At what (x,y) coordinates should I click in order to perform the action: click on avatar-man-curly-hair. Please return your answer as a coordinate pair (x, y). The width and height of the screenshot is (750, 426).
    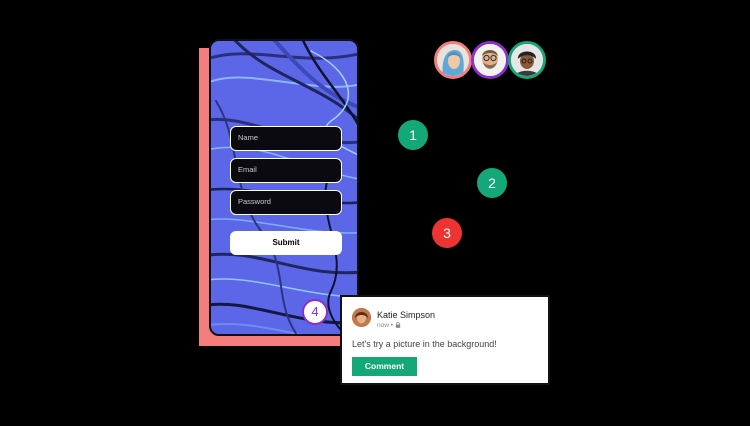
    Looking at the image, I should click on (527, 60).